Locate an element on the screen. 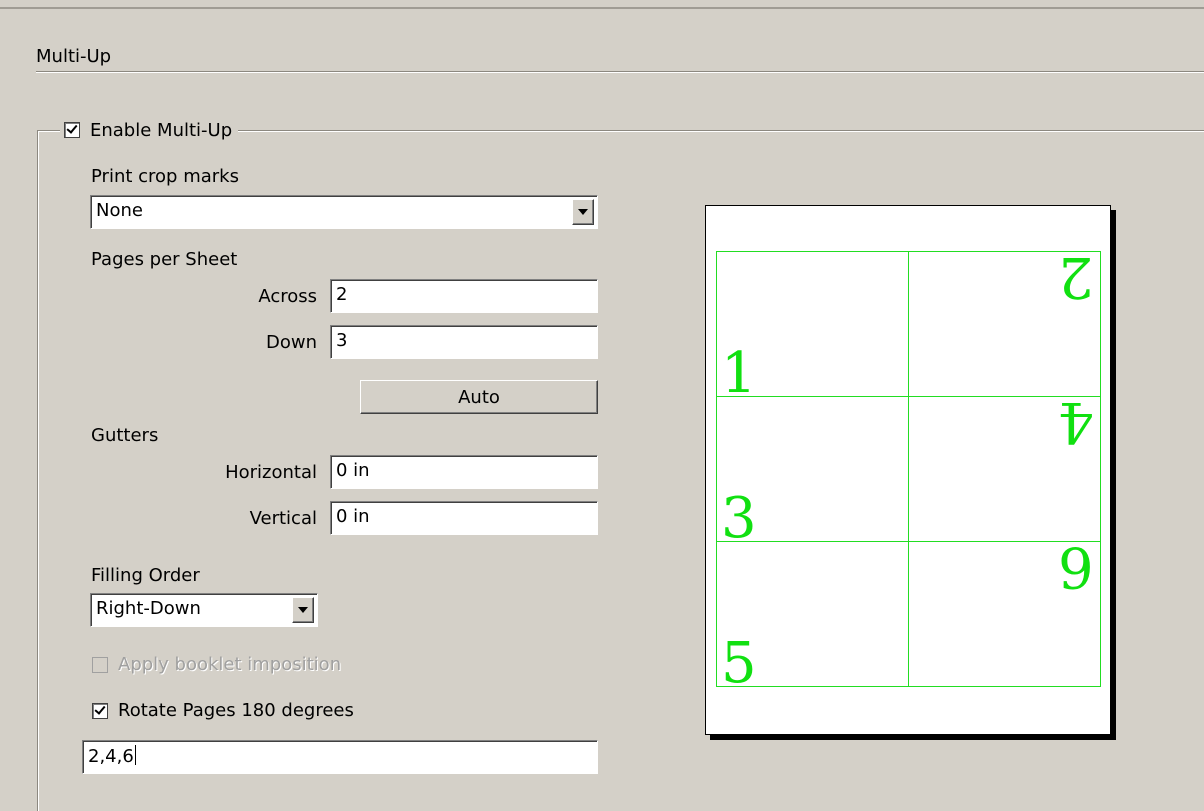 The image size is (1204, 811). preview-page-cell: 5 is located at coordinates (812, 616).